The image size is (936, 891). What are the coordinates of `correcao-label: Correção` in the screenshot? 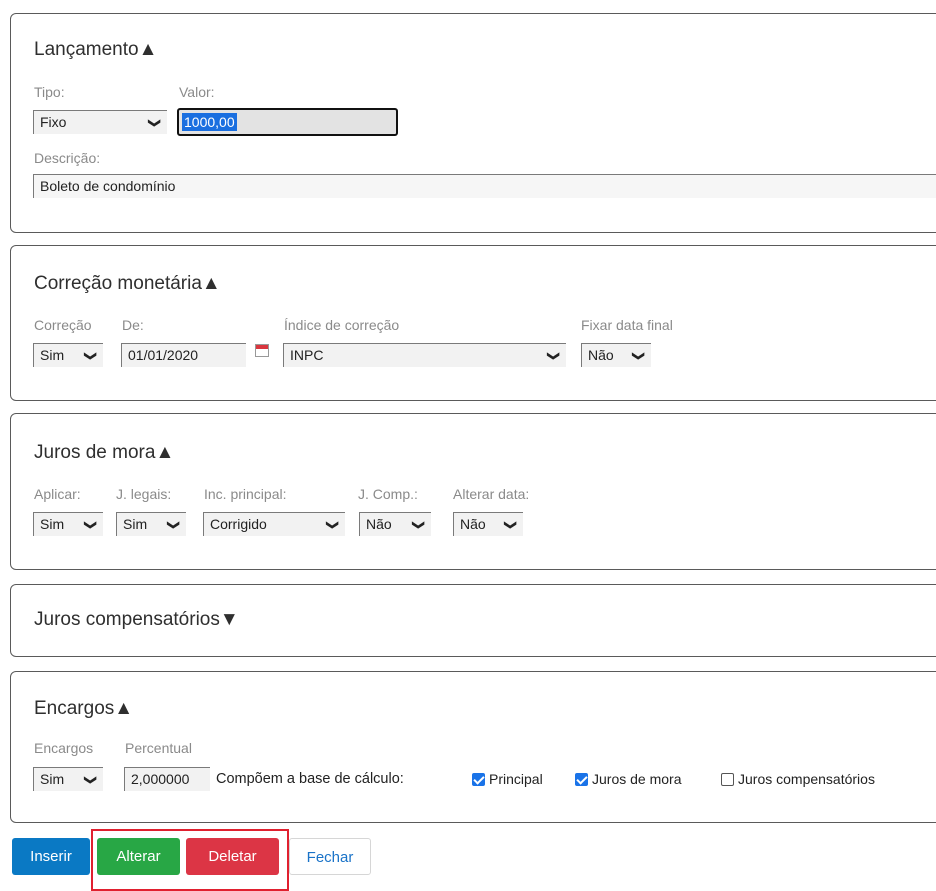 It's located at (63, 325).